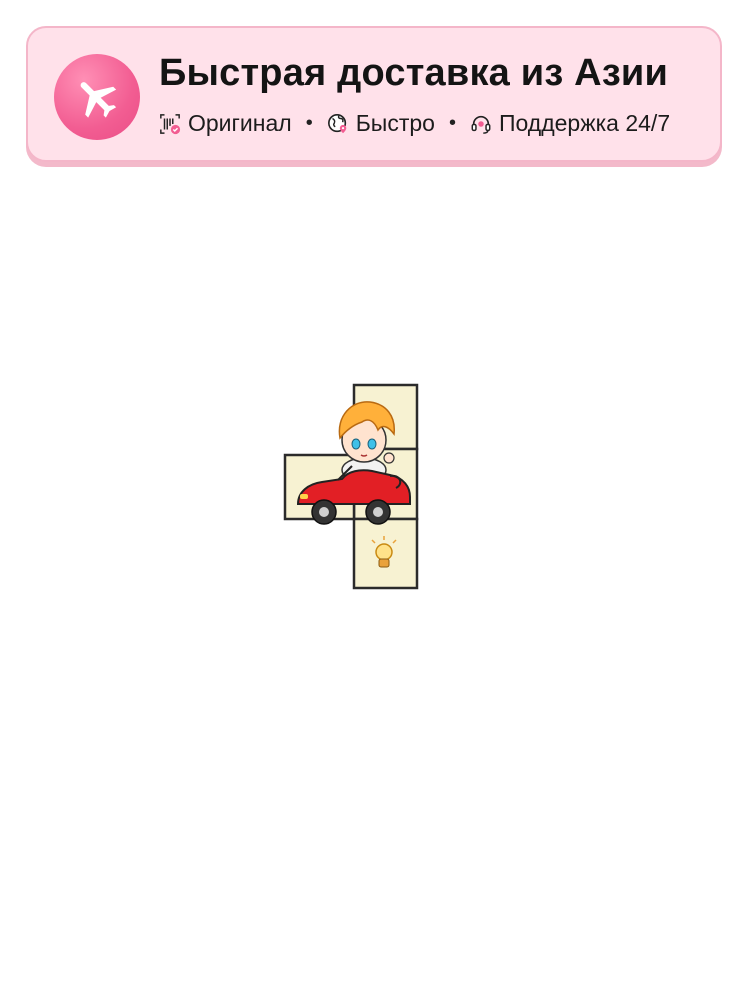 The image size is (750, 1000). What do you see at coordinates (98, 100) in the screenshot?
I see `airplane-icon` at bounding box center [98, 100].